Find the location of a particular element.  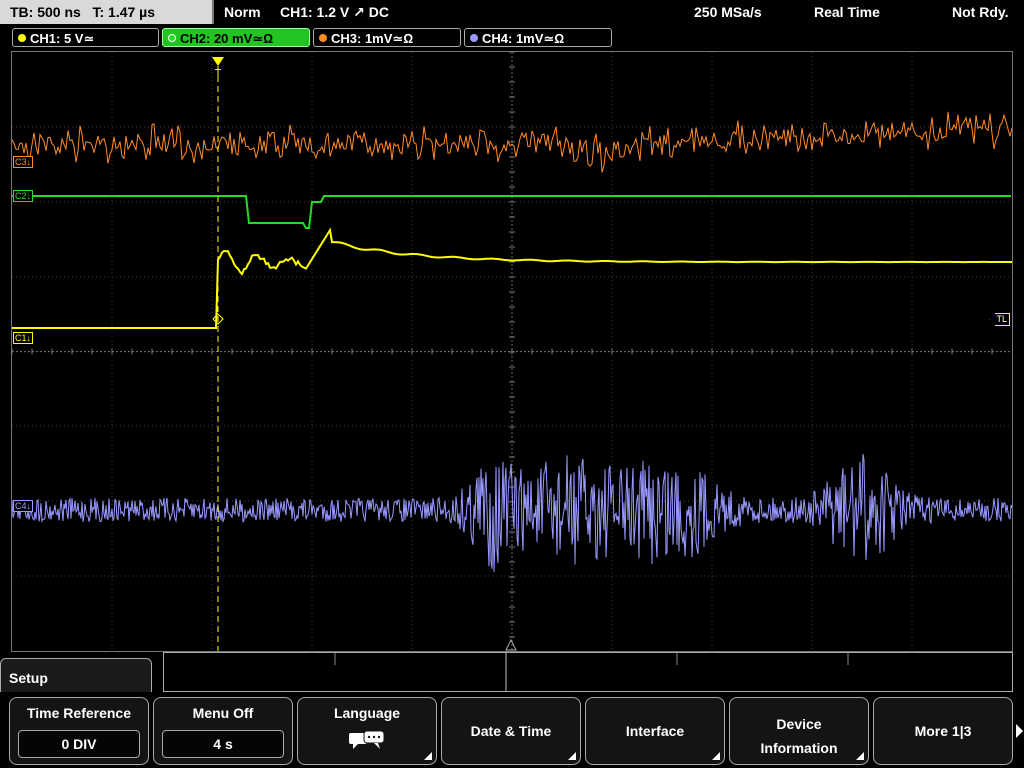

trigger-t-glyph: T is located at coordinates (218, 73).